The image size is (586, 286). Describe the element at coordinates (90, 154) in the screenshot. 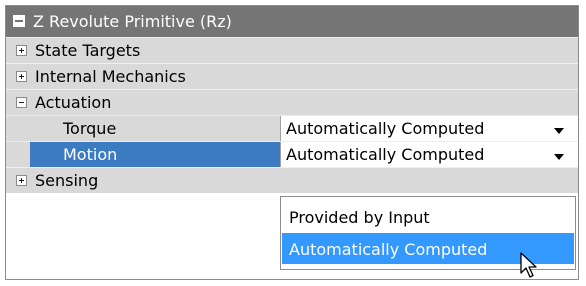

I see `property-name: Motion` at that location.